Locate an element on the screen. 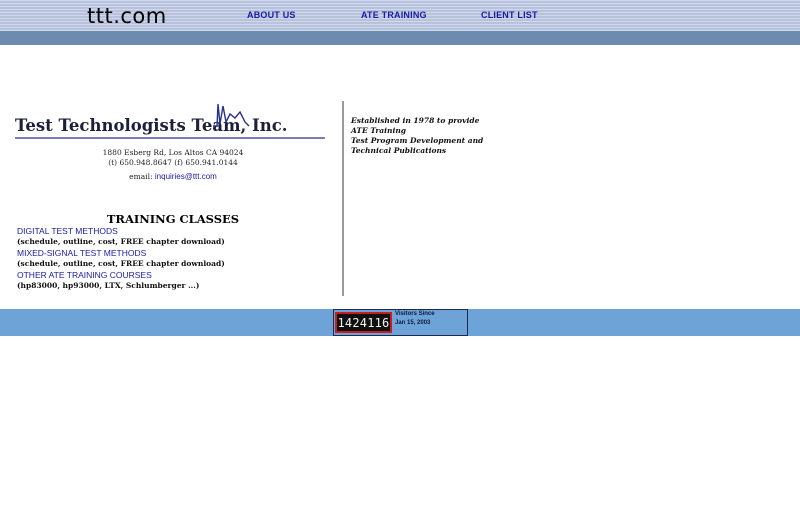 This screenshot has height=517, width=800. tagline-line-2: ATE Training is located at coordinates (379, 130).